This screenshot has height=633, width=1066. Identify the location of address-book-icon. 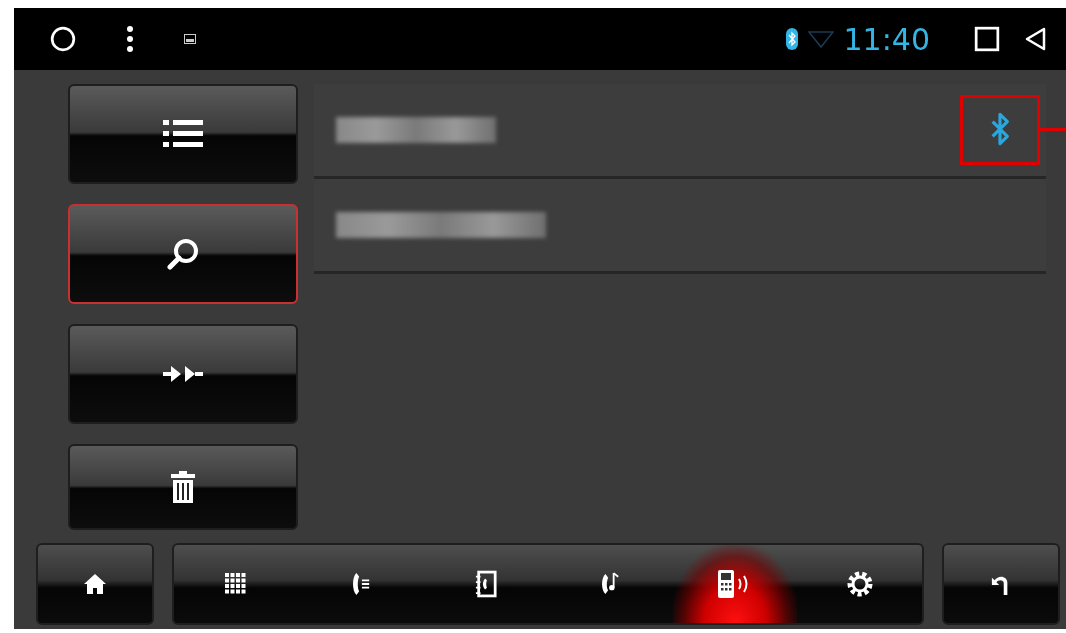
(485, 584).